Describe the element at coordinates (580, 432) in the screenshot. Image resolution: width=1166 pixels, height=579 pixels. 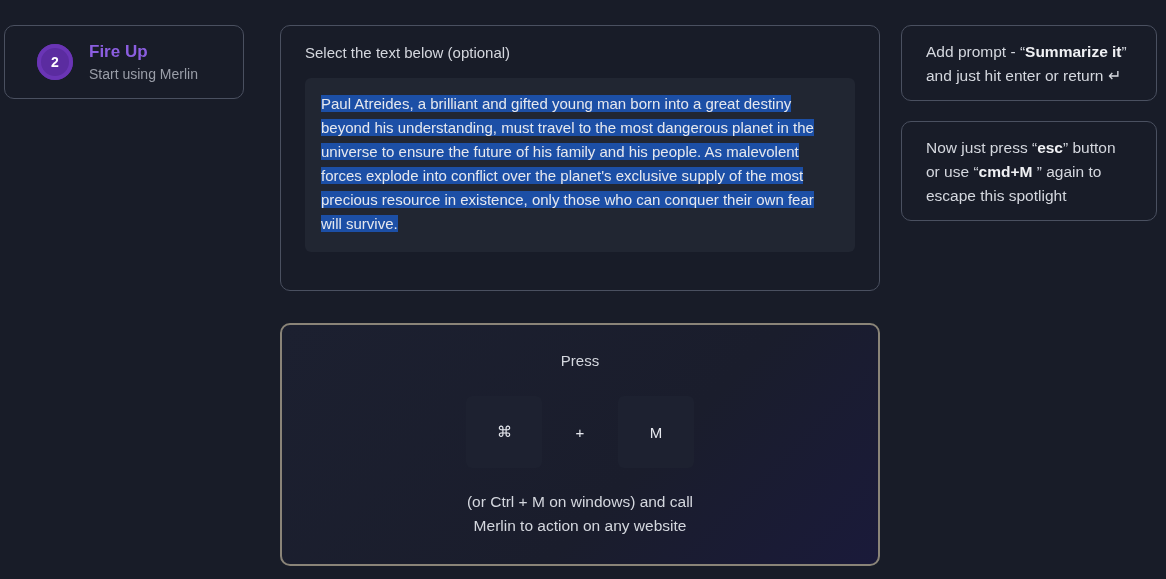
I see `plus-sign: +` at that location.